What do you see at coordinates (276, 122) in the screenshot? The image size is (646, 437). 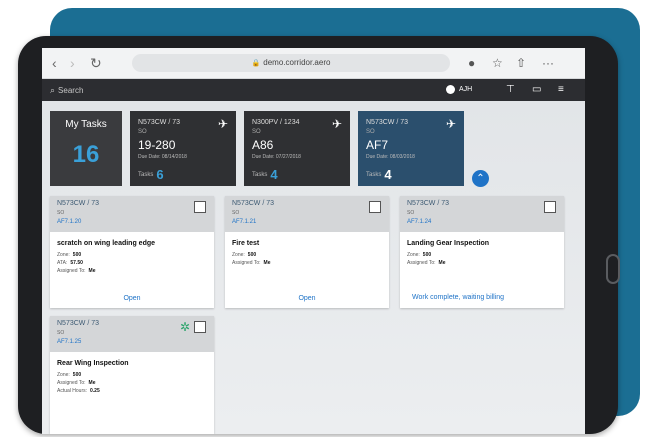 I see `flight-number: N300PV / 1234` at bounding box center [276, 122].